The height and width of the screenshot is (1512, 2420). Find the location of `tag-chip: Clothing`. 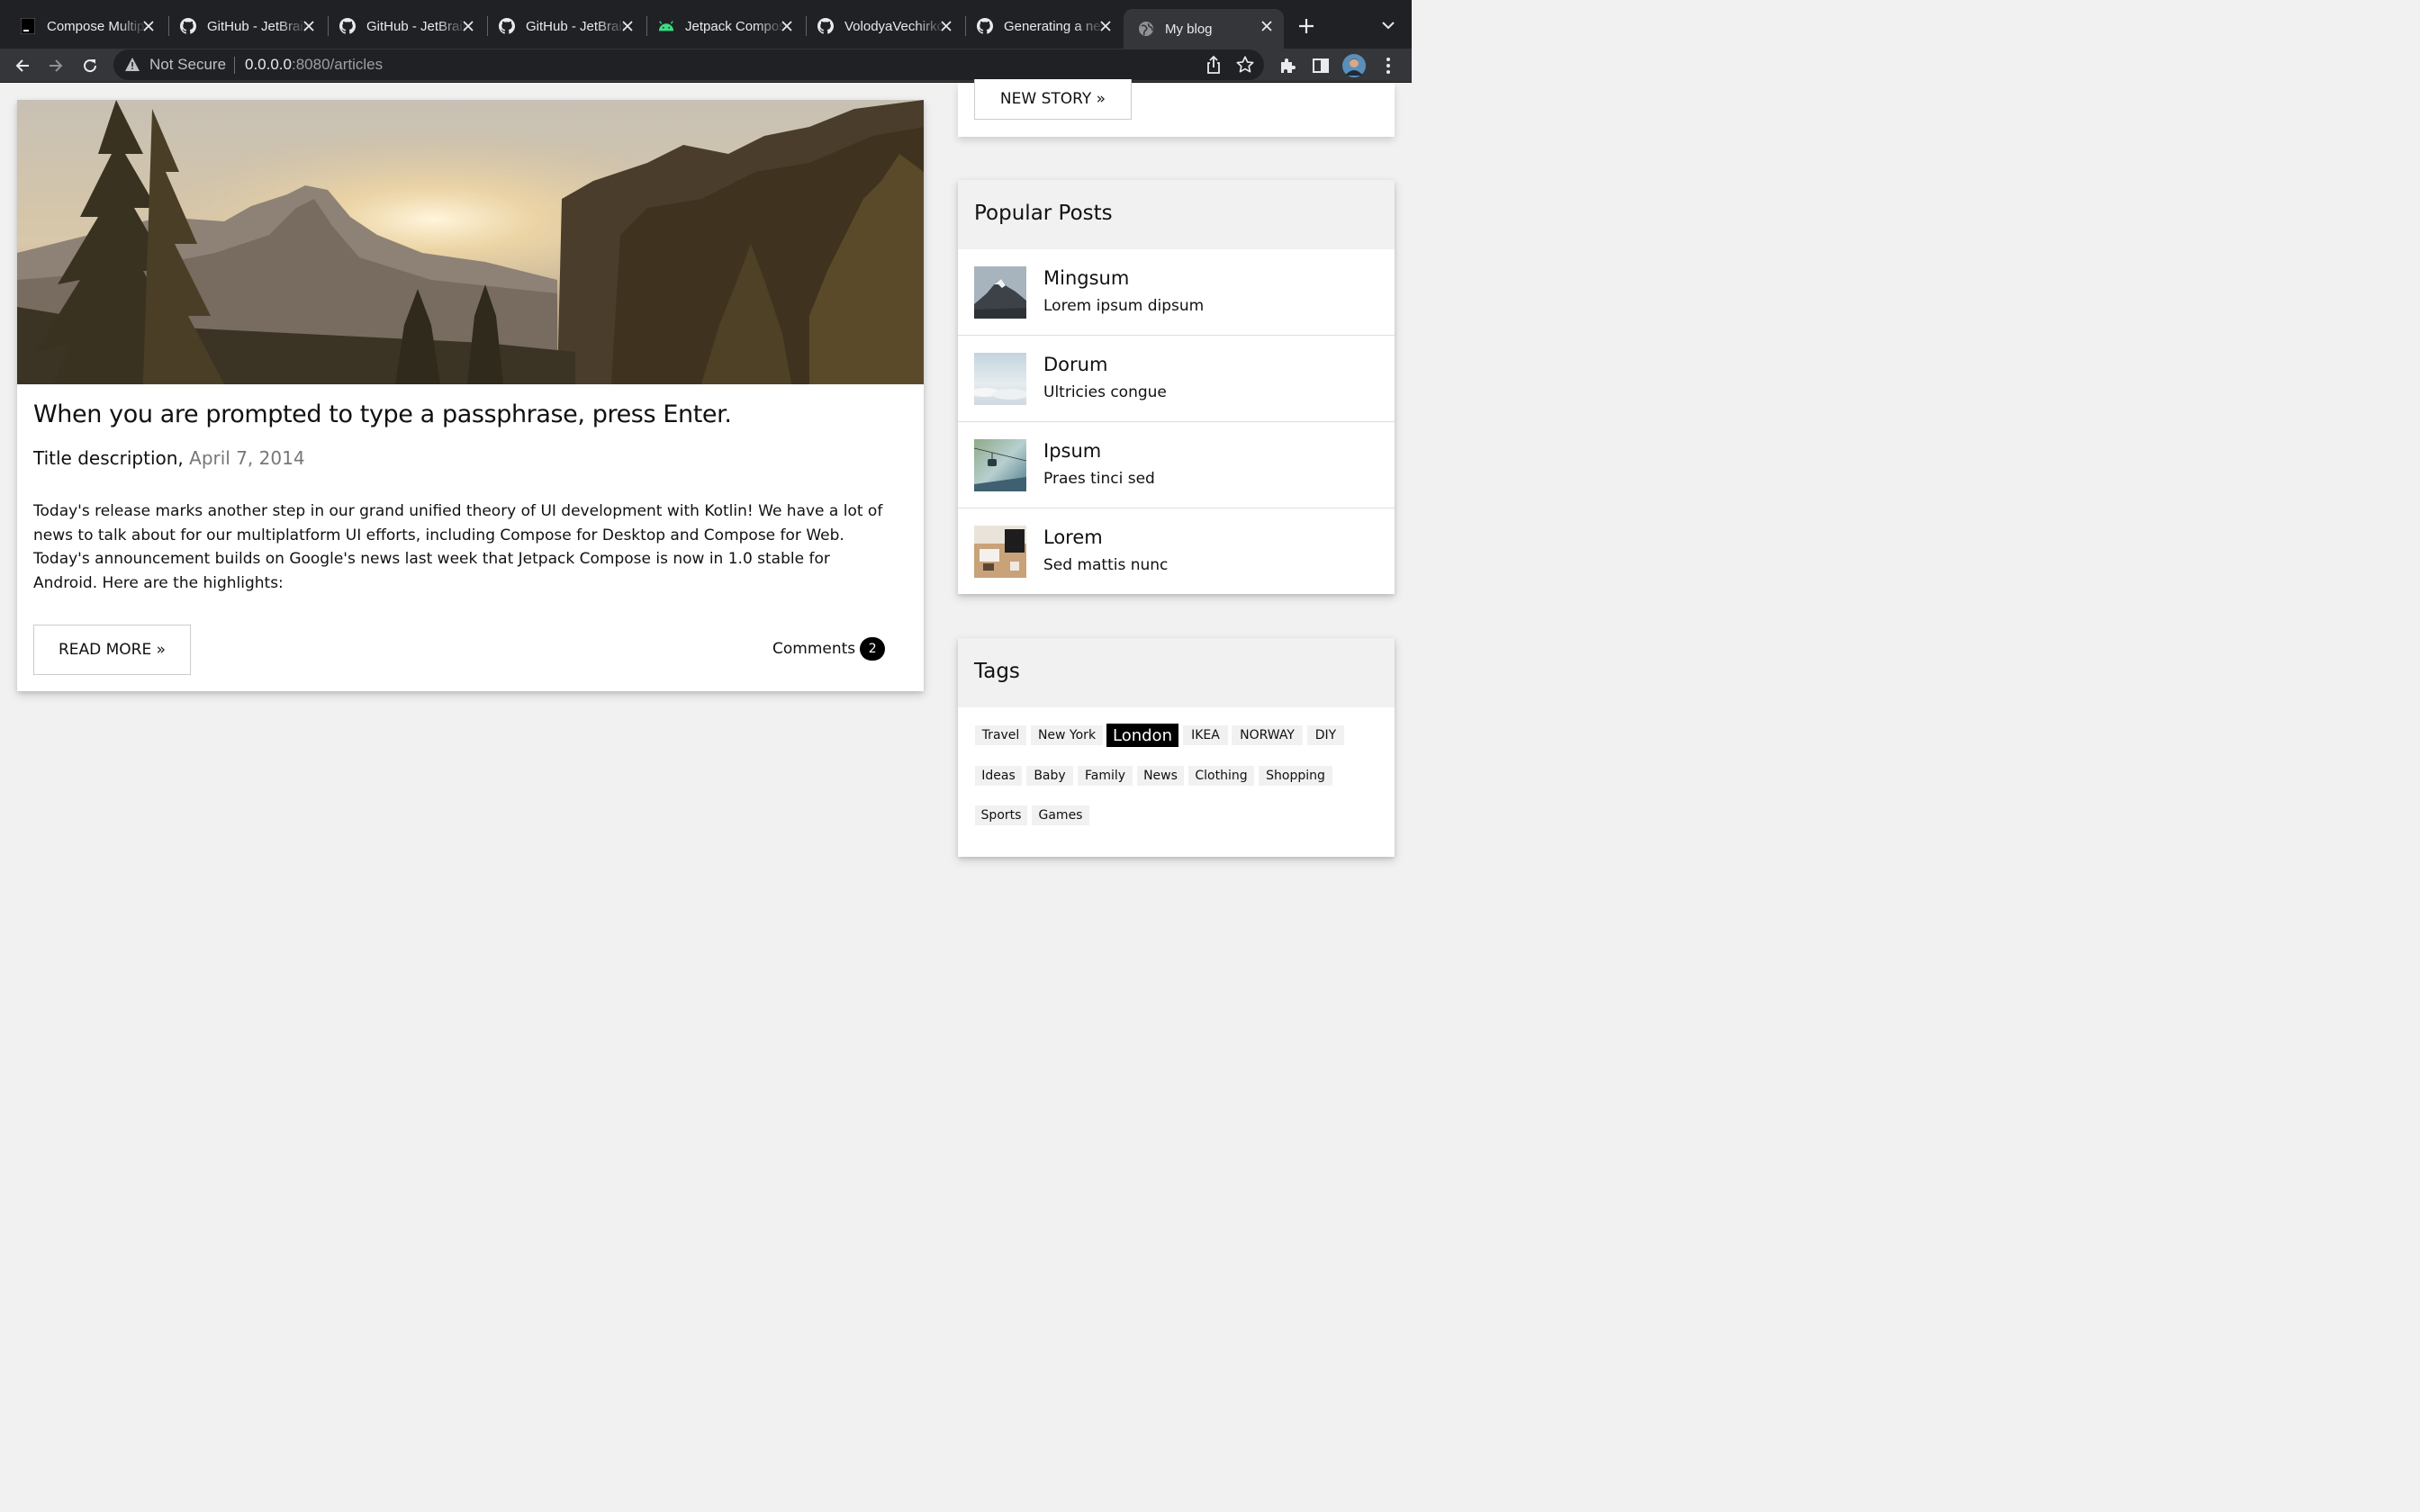

tag-chip: Clothing is located at coordinates (1221, 776).